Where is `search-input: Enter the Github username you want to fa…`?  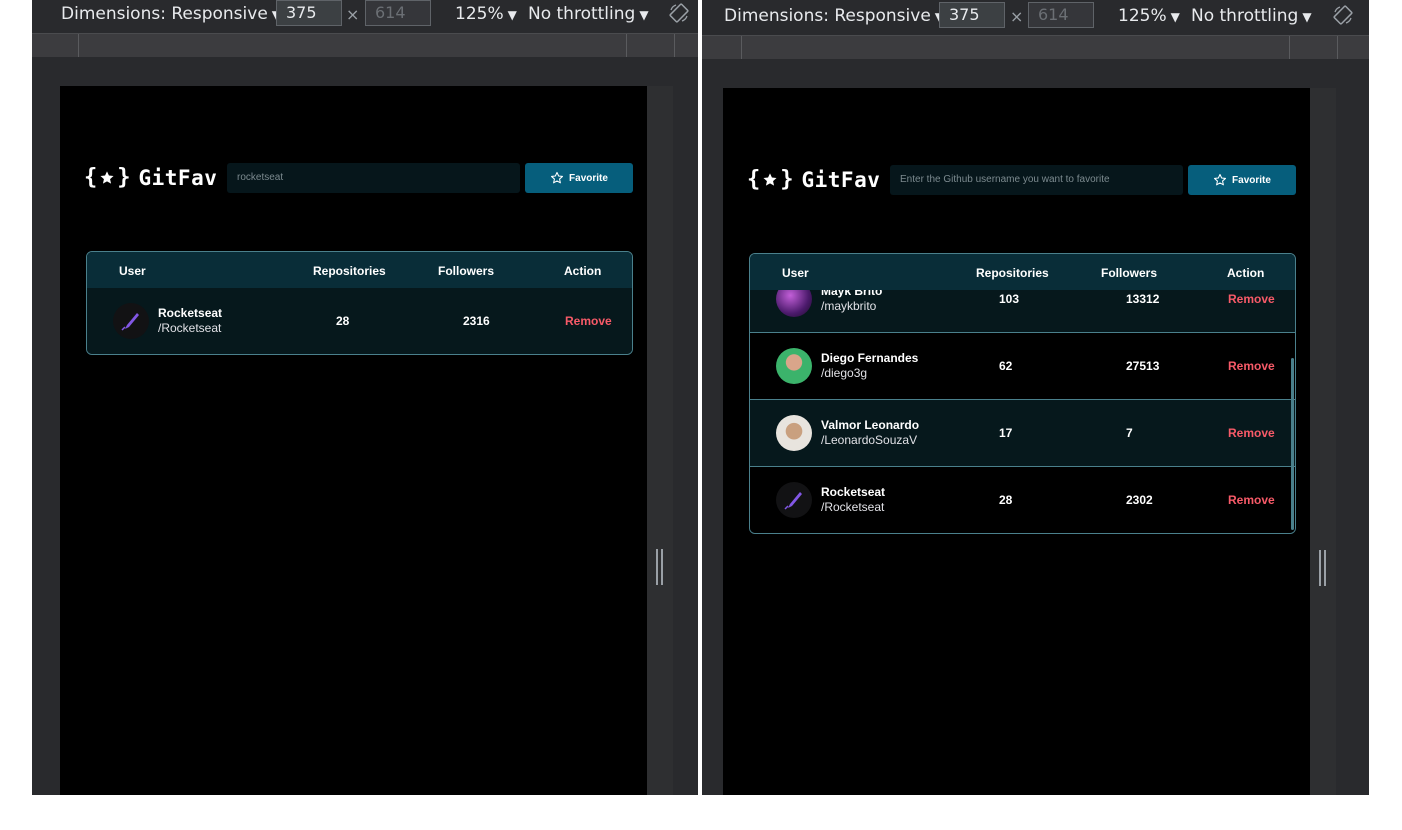 search-input: Enter the Github username you want to fa… is located at coordinates (1036, 180).